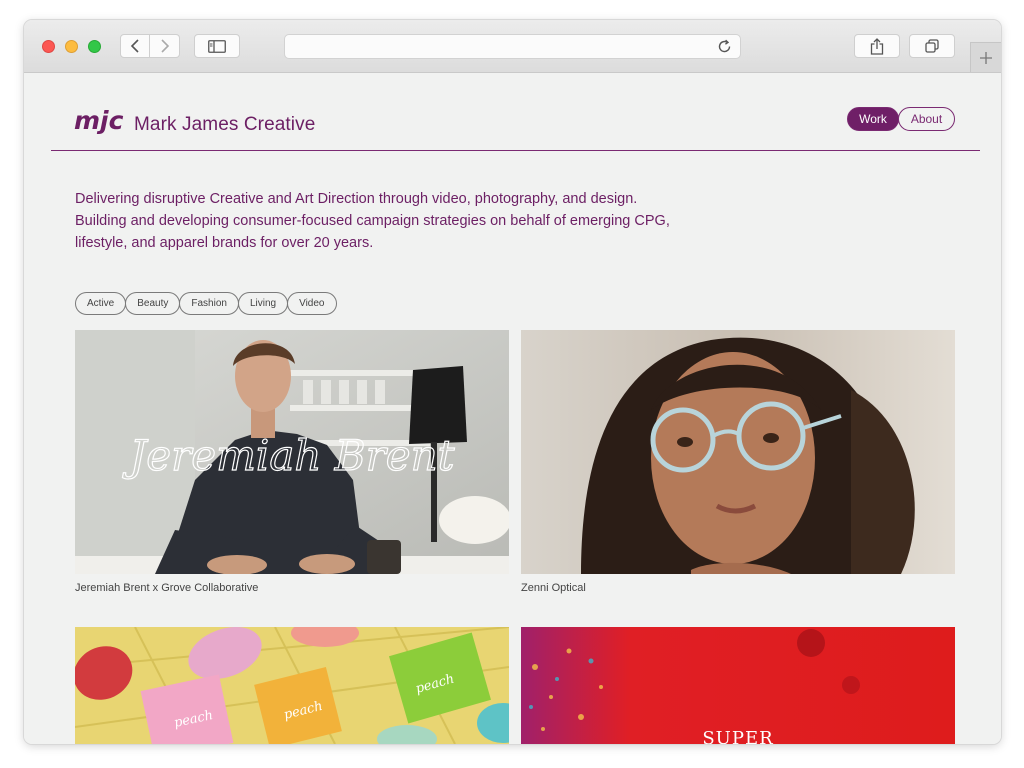  I want to click on forward-icon, so click(164, 46).